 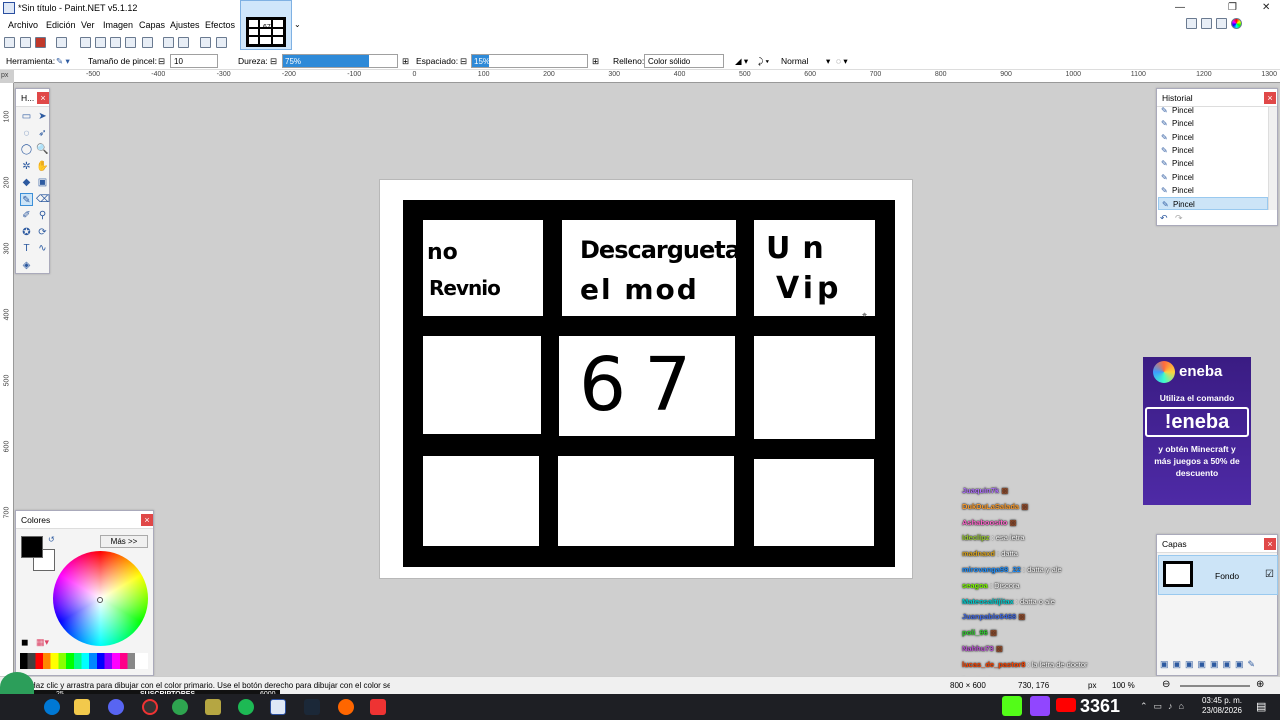 I want to click on menu-capas: Capas, so click(x=152, y=25).